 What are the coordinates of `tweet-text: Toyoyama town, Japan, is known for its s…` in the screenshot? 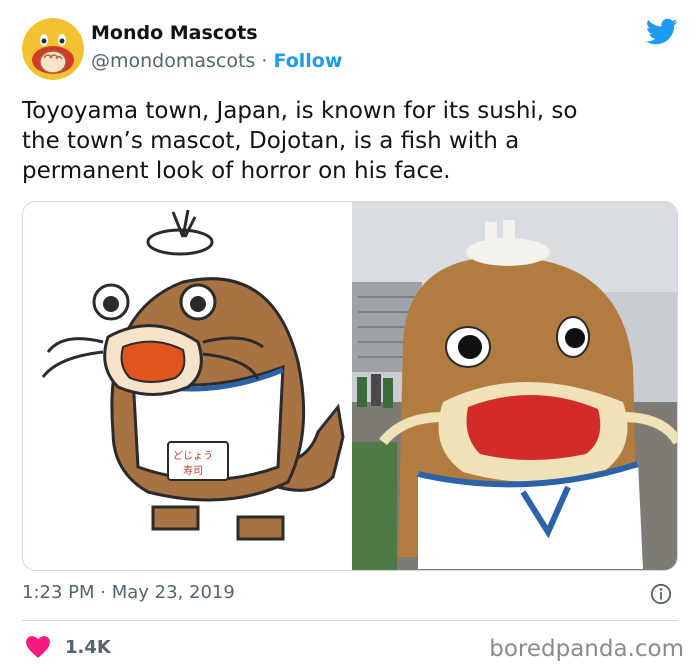 It's located at (300, 141).